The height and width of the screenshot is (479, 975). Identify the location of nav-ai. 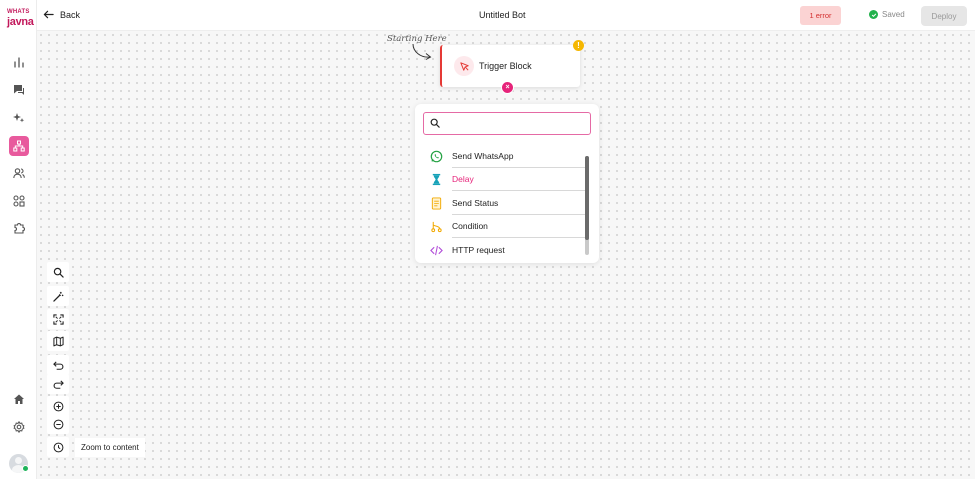
(19, 118).